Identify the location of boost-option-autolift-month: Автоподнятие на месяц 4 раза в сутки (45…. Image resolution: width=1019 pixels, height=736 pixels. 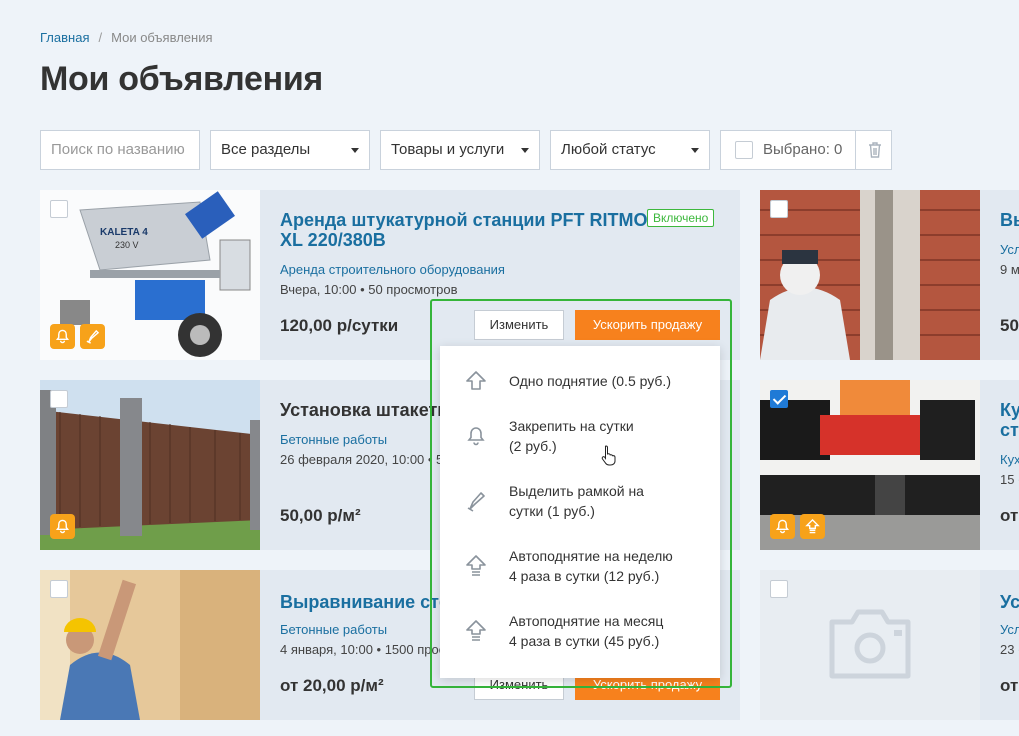
(580, 631).